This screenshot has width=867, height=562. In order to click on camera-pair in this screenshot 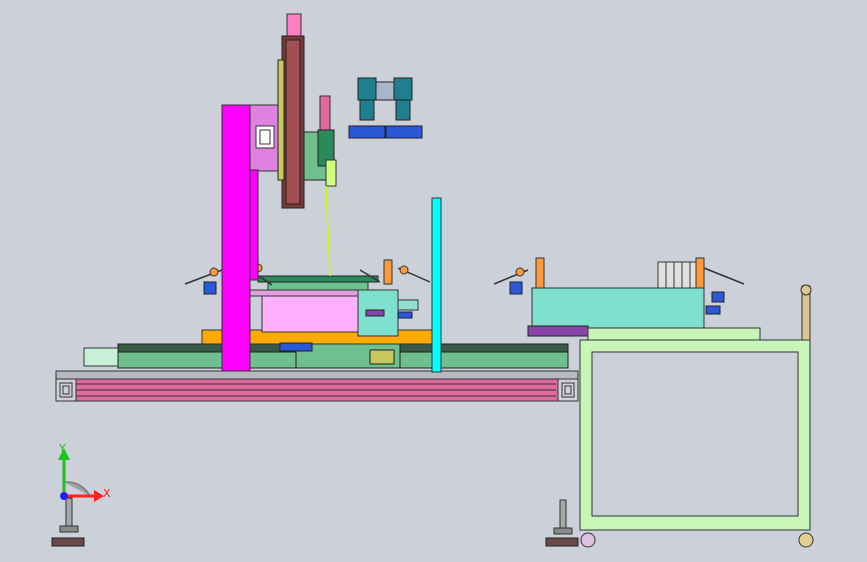, I will do `click(385, 108)`.